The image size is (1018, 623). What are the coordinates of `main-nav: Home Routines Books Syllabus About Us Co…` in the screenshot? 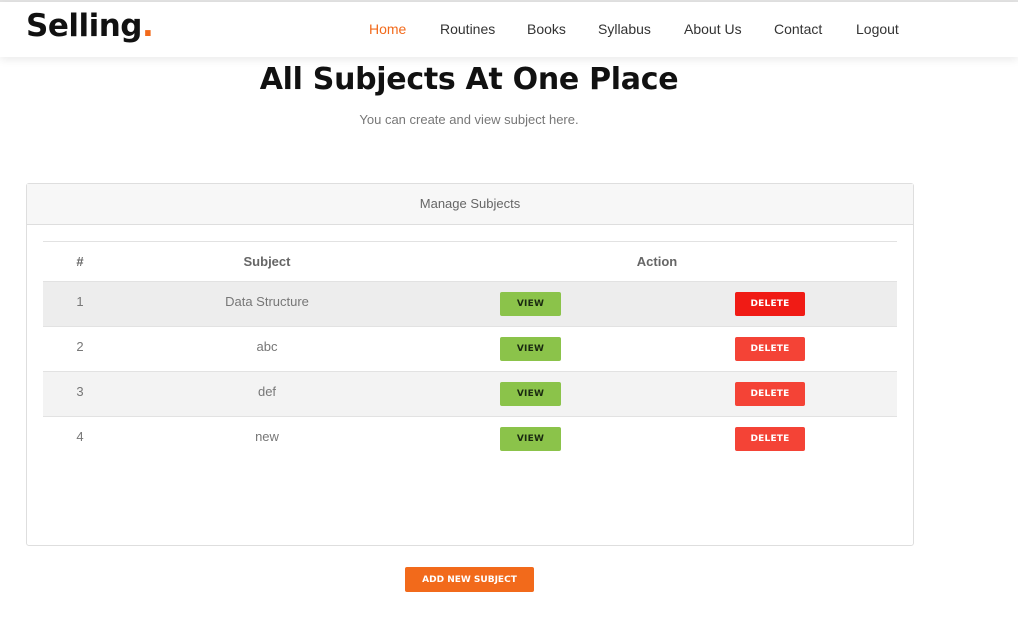 It's located at (509, 29).